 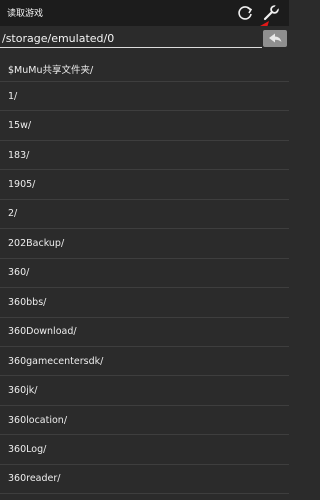 What do you see at coordinates (144, 391) in the screenshot?
I see `folder-row: 360jk/` at bounding box center [144, 391].